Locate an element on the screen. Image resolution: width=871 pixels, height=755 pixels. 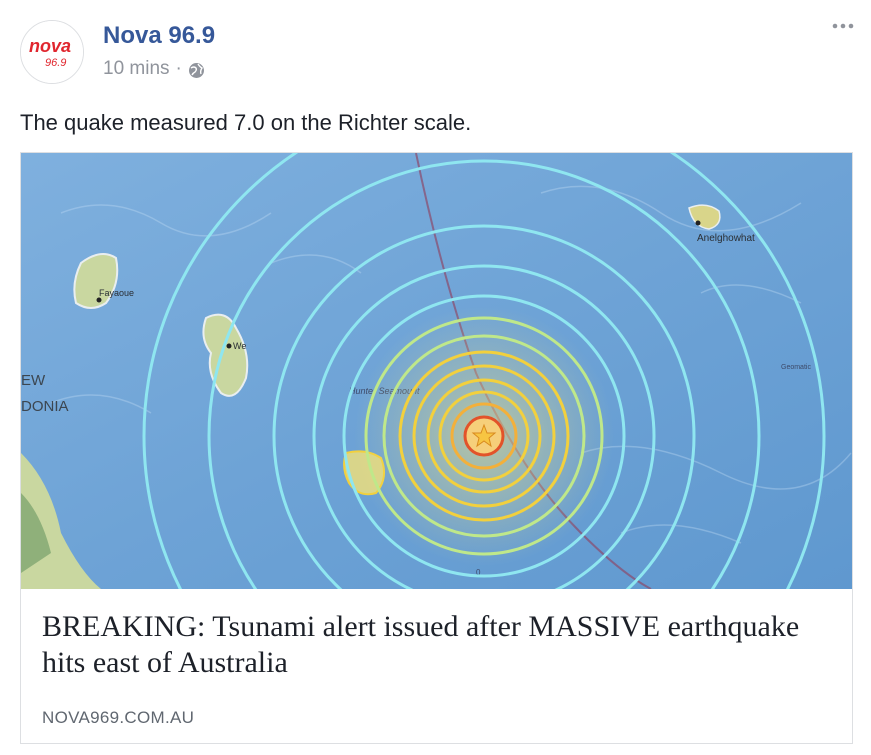
logo-word: nova is located at coordinates (50, 46).